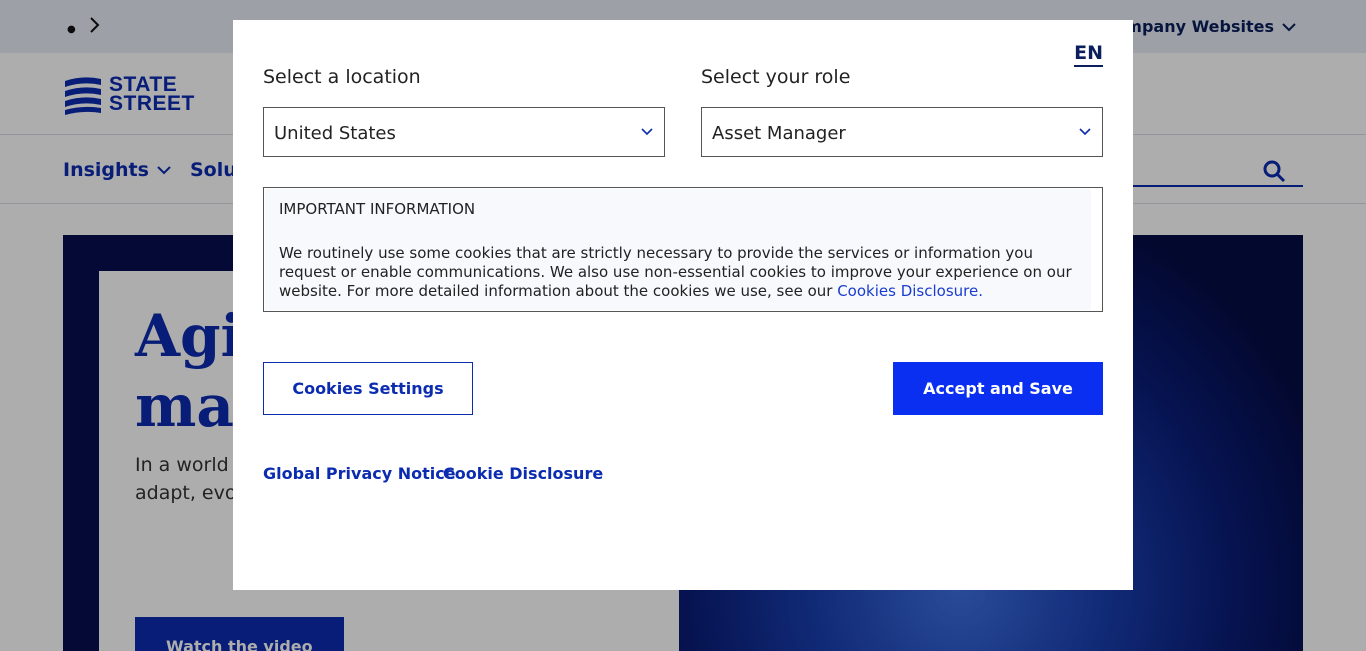 Image resolution: width=1366 pixels, height=651 pixels. I want to click on info-title: IMPORTANT INFORMATION, so click(377, 209).